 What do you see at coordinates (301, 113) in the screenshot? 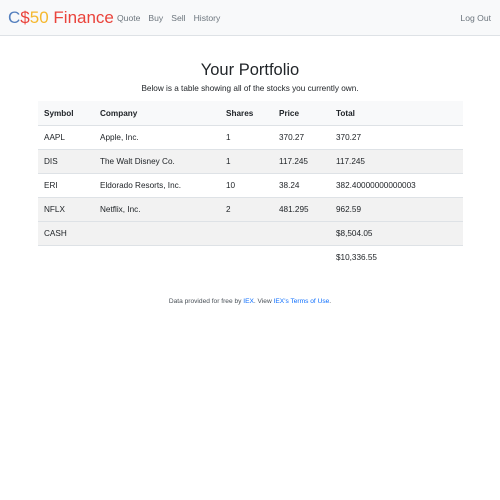
I see `header-price: Price` at bounding box center [301, 113].